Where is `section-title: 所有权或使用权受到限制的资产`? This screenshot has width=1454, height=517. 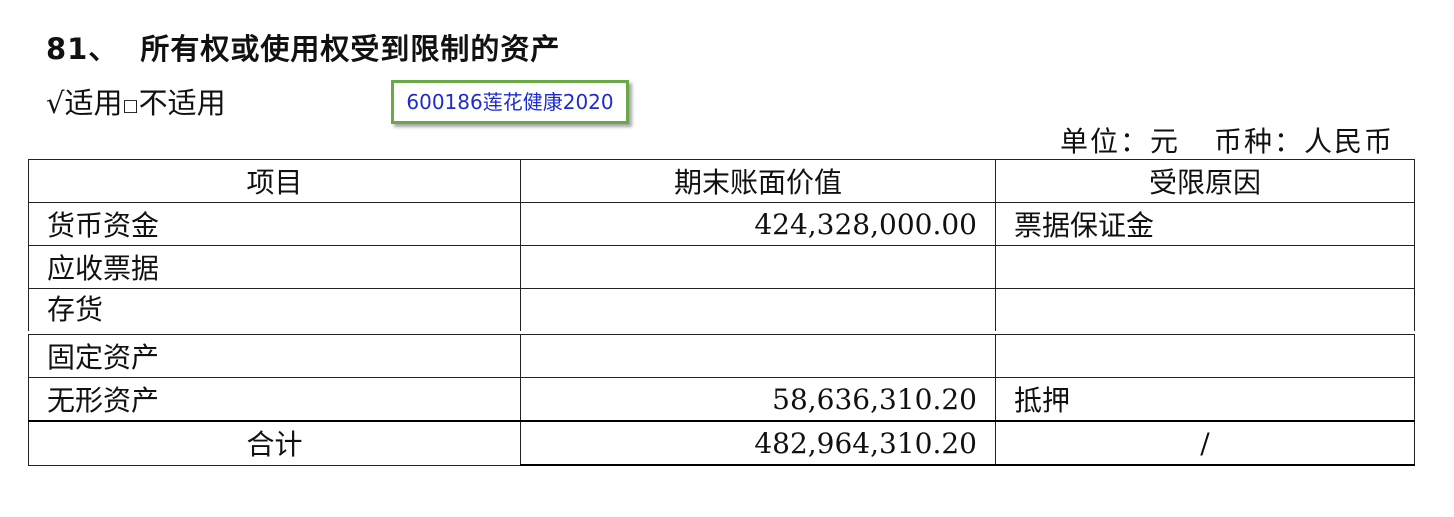 section-title: 所有权或使用权受到限制的资产 is located at coordinates (350, 49).